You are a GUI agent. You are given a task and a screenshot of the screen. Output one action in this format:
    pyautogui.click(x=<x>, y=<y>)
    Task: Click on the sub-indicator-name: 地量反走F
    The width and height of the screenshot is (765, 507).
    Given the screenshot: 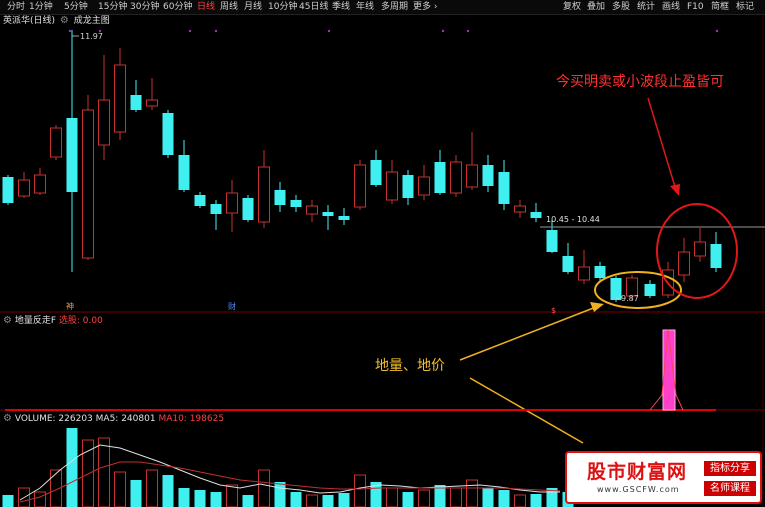 What is the action you would take?
    pyautogui.click(x=35, y=321)
    